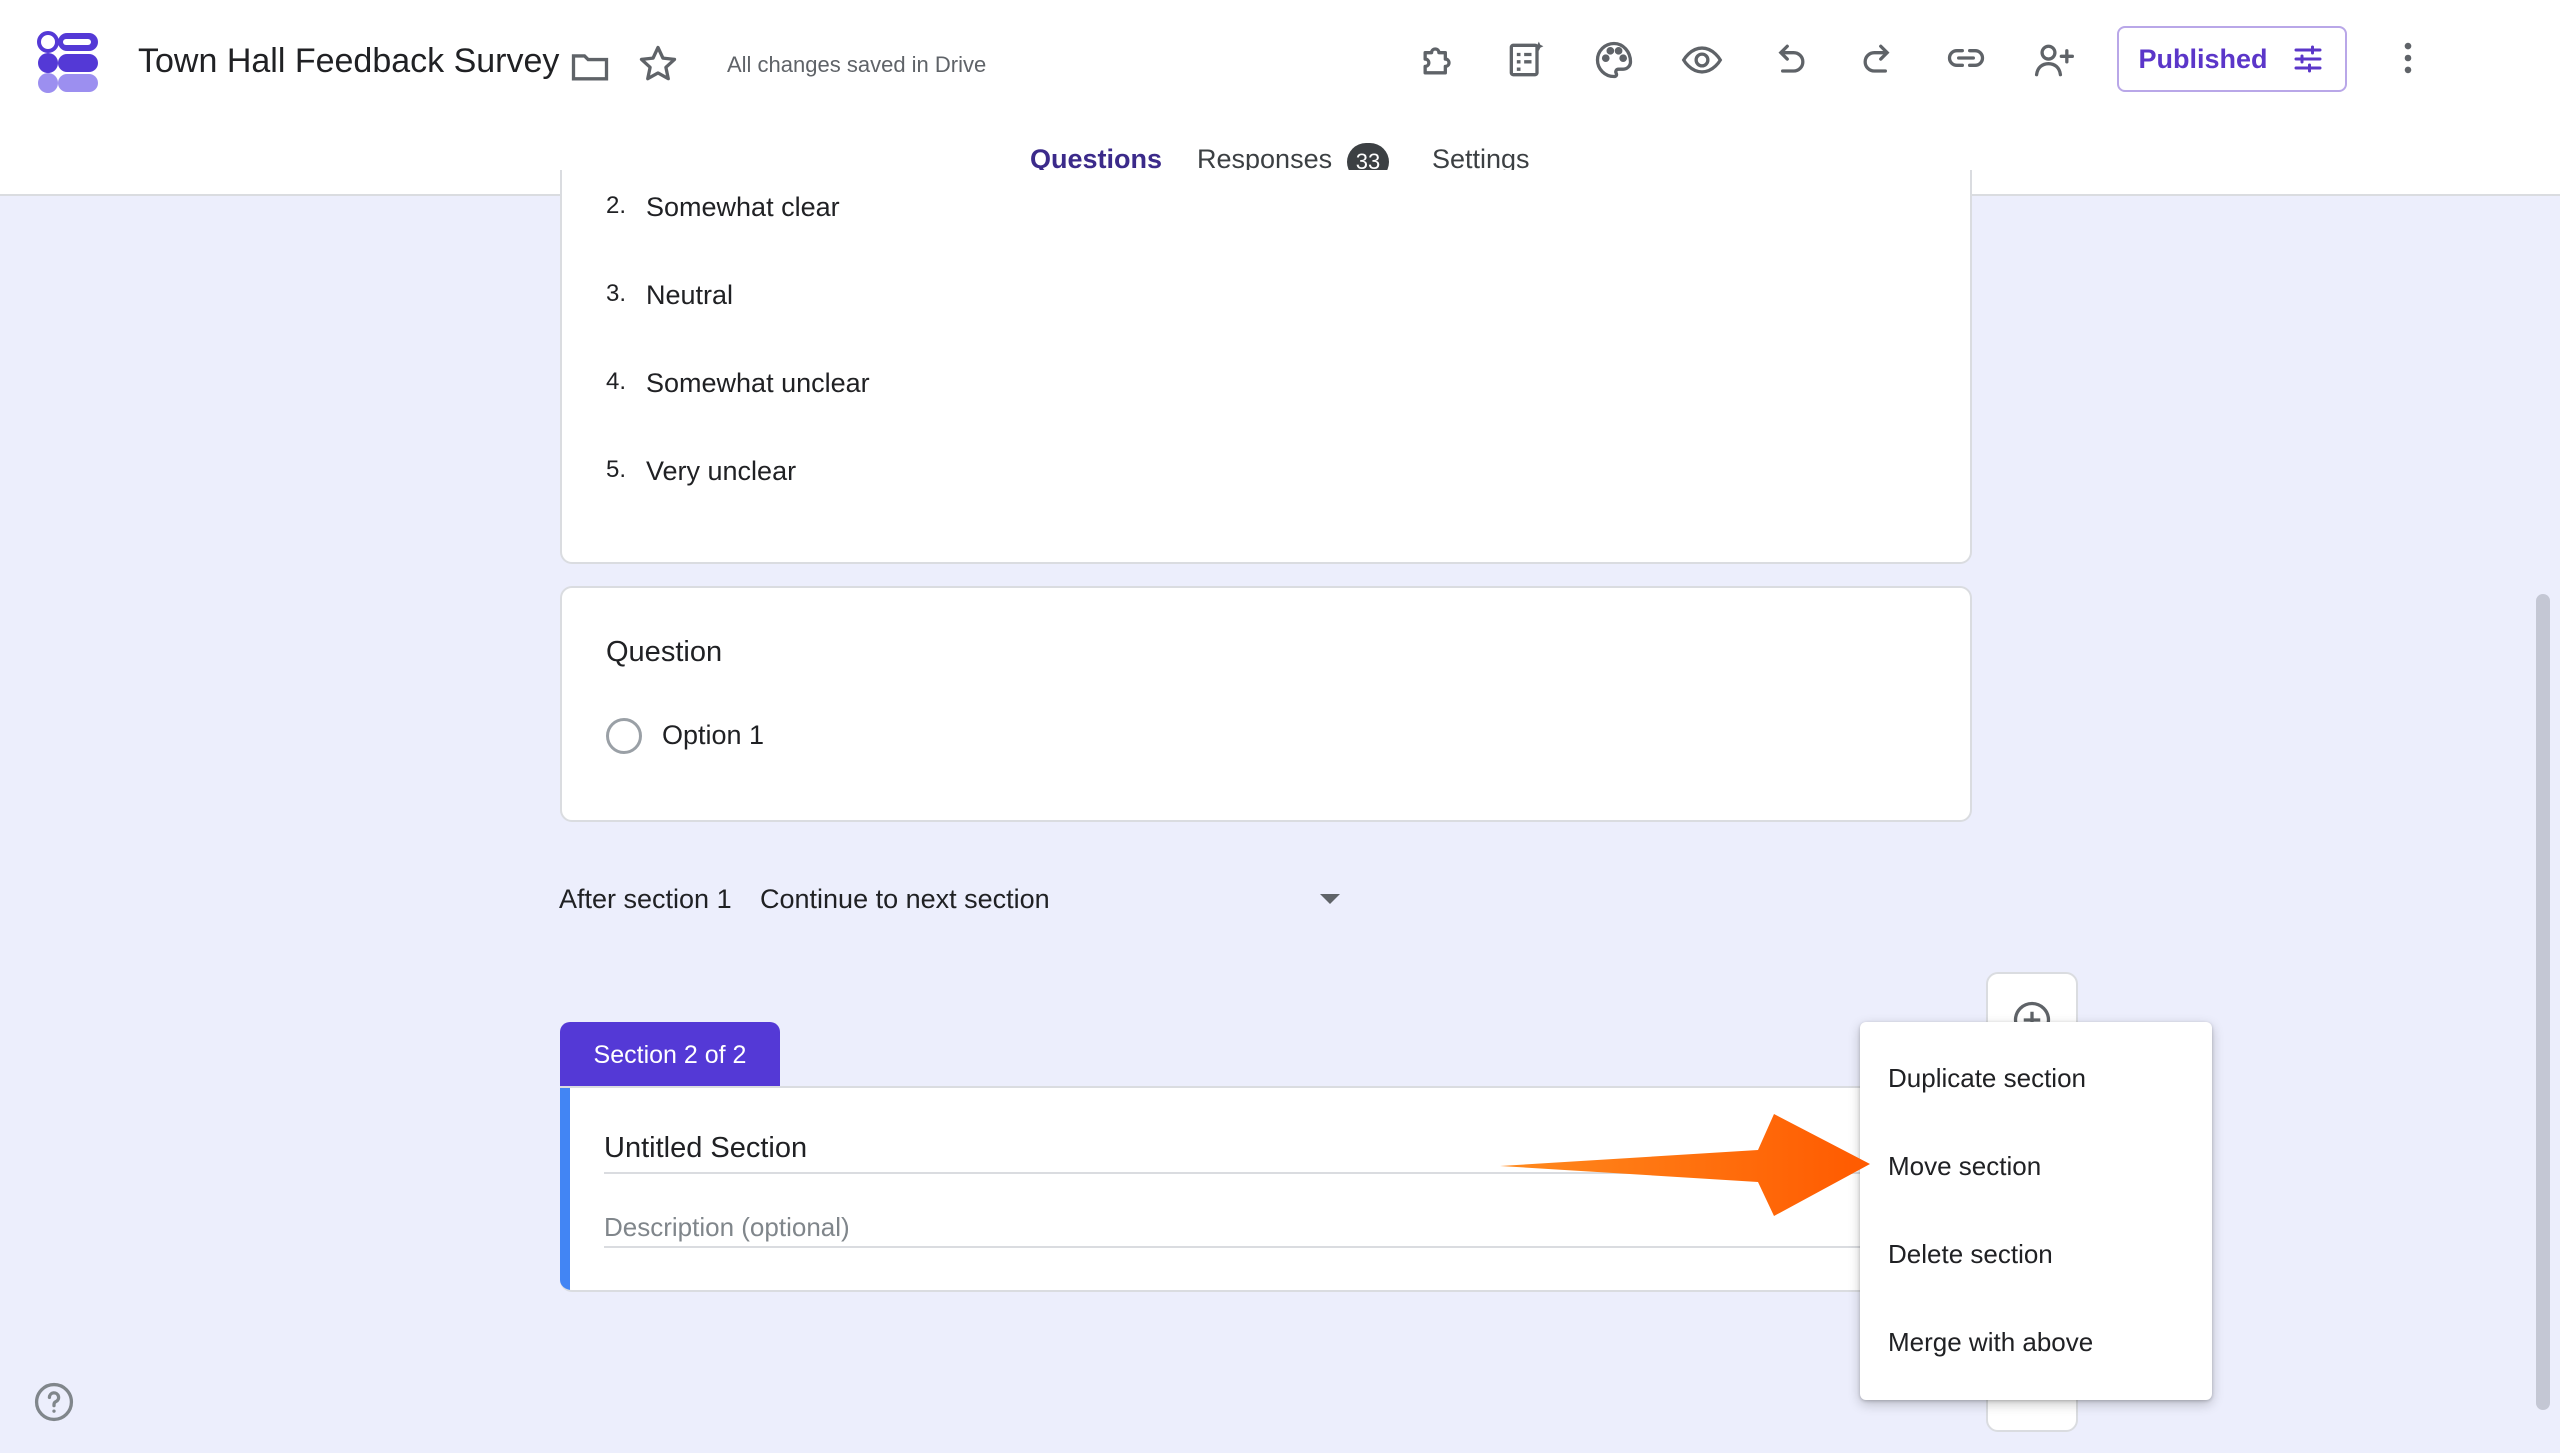 The width and height of the screenshot is (2560, 1453). What do you see at coordinates (2036, 1166) in the screenshot?
I see `menu-item-move-section: Move section` at bounding box center [2036, 1166].